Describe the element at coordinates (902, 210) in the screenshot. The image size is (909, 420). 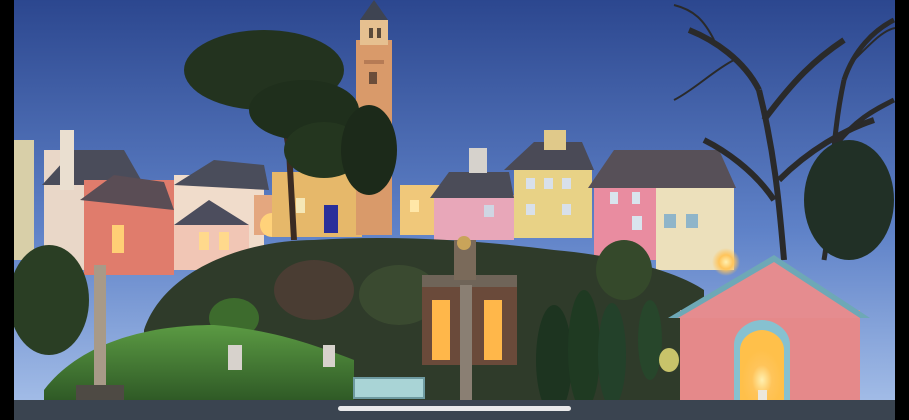
I see `letterbox-right` at that location.